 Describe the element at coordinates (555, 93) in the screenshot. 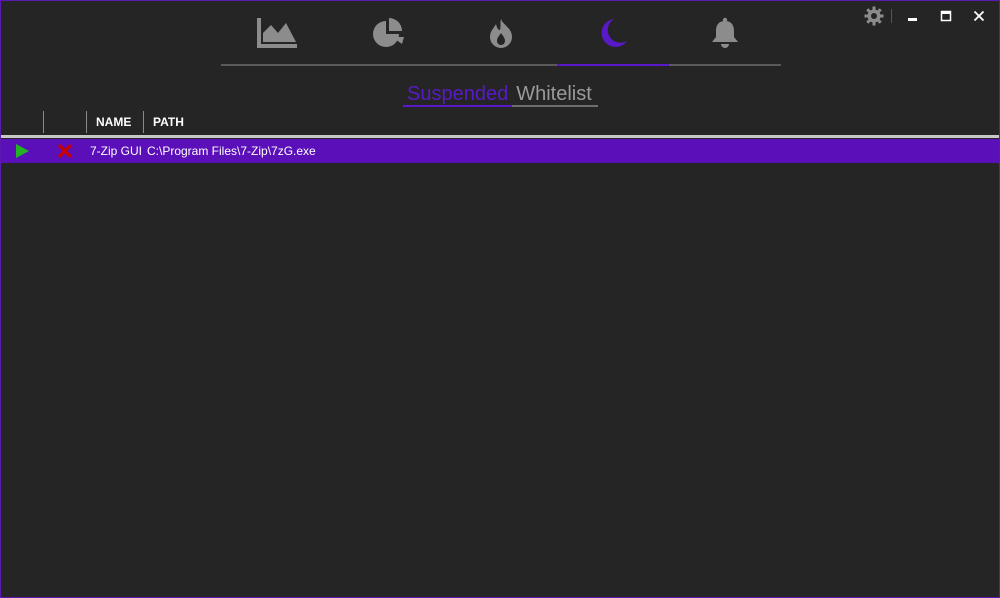

I see `tab-whitelist: Whitelist` at that location.